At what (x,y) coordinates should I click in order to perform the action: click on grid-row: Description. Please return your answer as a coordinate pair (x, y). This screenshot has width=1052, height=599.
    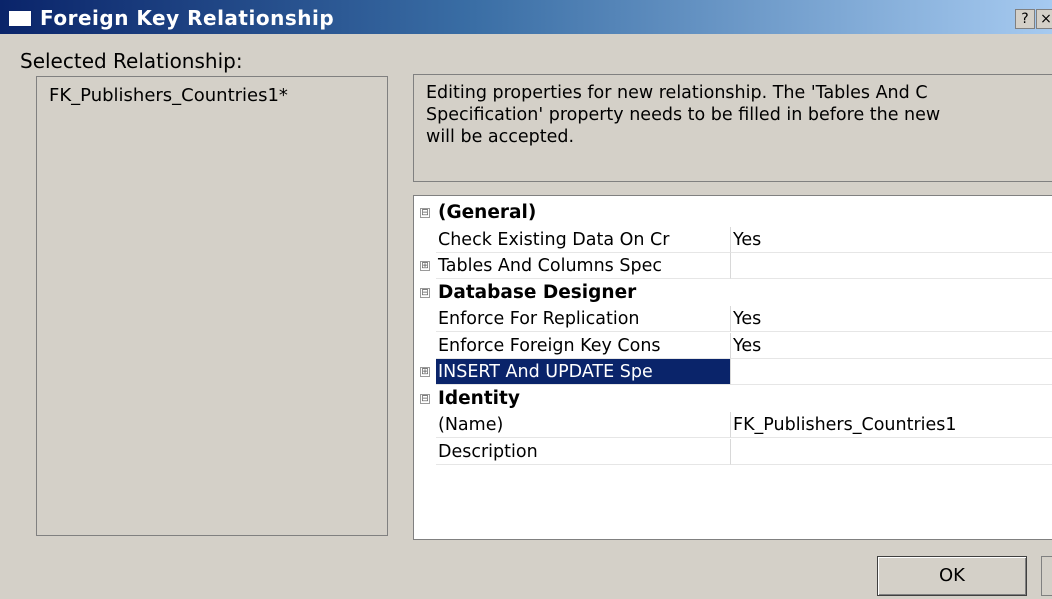
    Looking at the image, I should click on (733, 451).